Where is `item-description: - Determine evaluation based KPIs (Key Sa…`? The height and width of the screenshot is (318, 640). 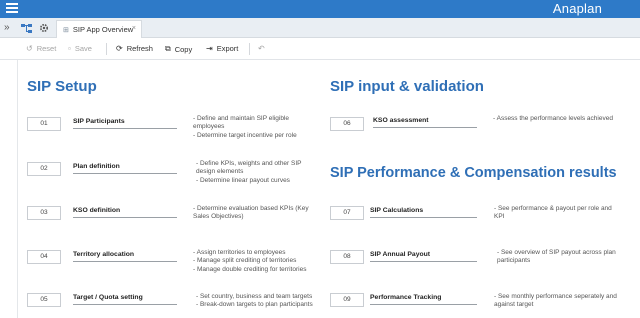
item-description: - Determine evaluation based KPIs (Key Sa… is located at coordinates (251, 213).